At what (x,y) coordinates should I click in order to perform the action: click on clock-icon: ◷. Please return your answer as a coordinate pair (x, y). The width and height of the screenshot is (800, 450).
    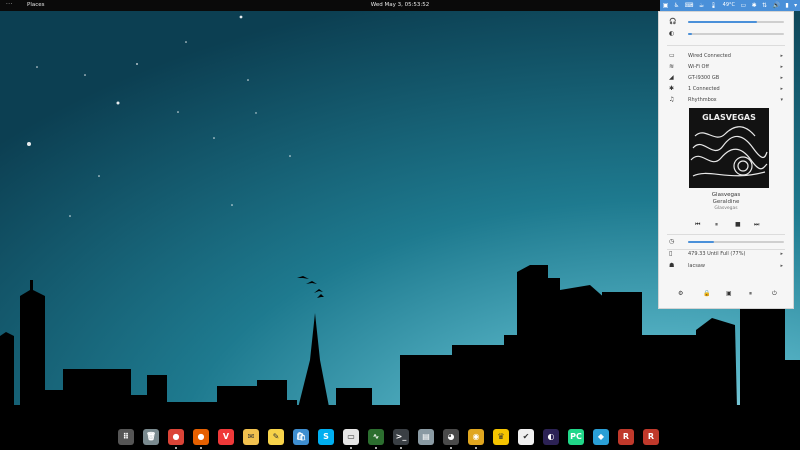
    Looking at the image, I should click on (672, 241).